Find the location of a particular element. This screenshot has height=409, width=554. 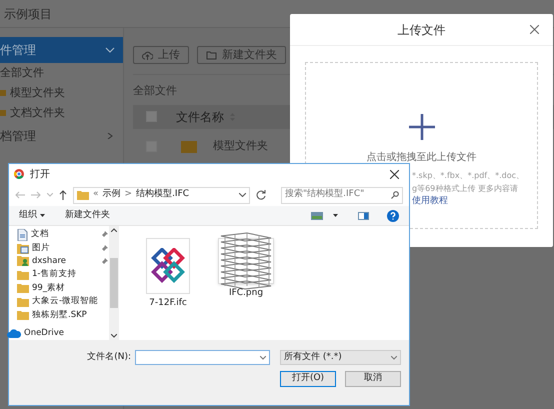

scrollbar-thumb is located at coordinates (114, 283).